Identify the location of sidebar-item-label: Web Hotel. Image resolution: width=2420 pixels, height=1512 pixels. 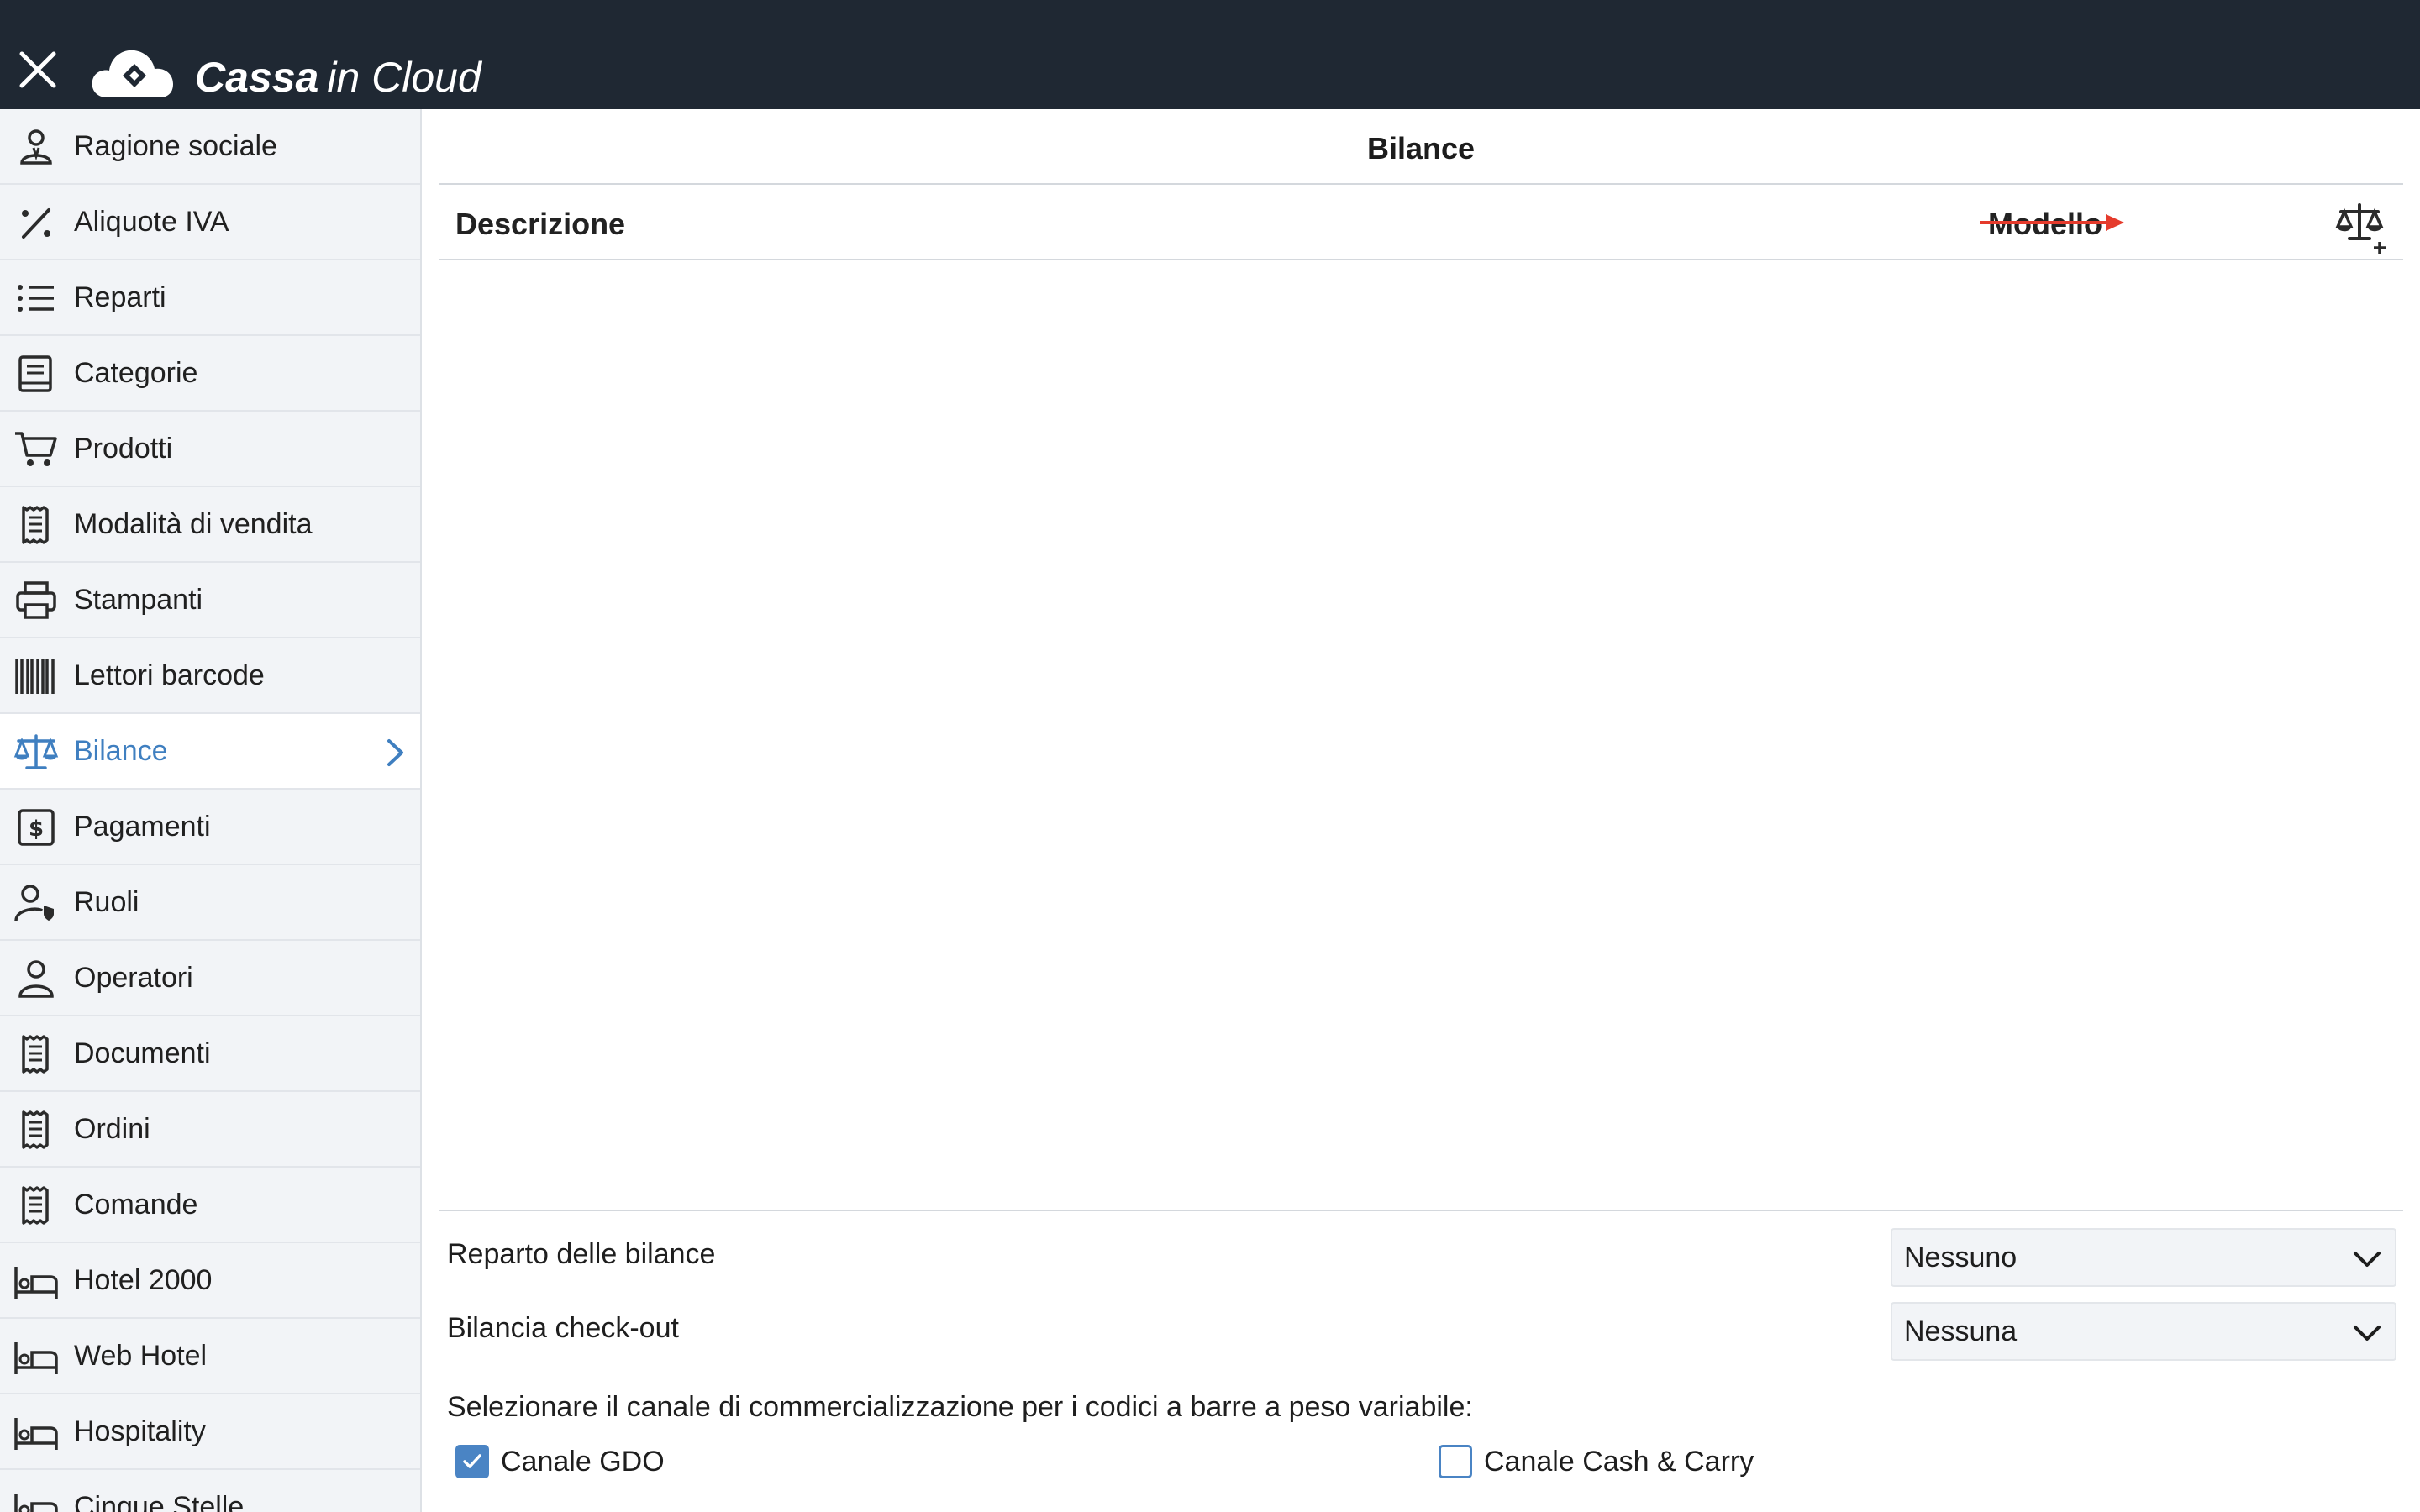
(141, 1355).